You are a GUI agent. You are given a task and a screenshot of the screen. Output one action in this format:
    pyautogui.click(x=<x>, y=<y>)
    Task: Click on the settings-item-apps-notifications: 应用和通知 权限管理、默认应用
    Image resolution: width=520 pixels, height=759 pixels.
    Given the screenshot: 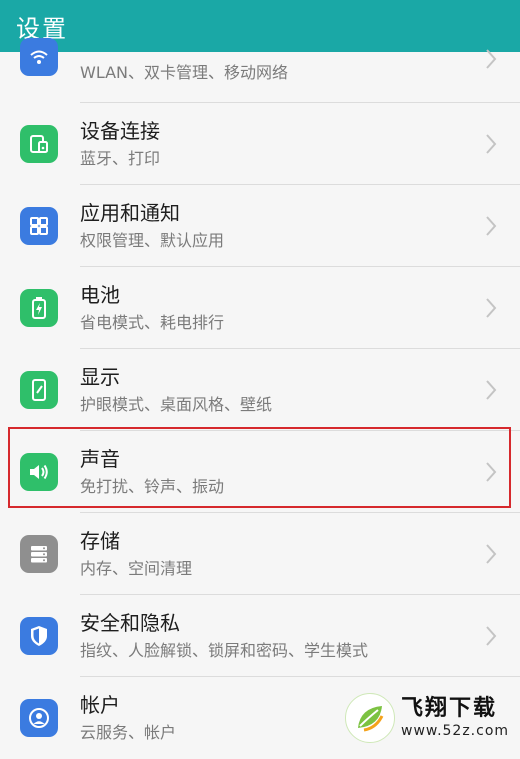 What is the action you would take?
    pyautogui.click(x=260, y=226)
    